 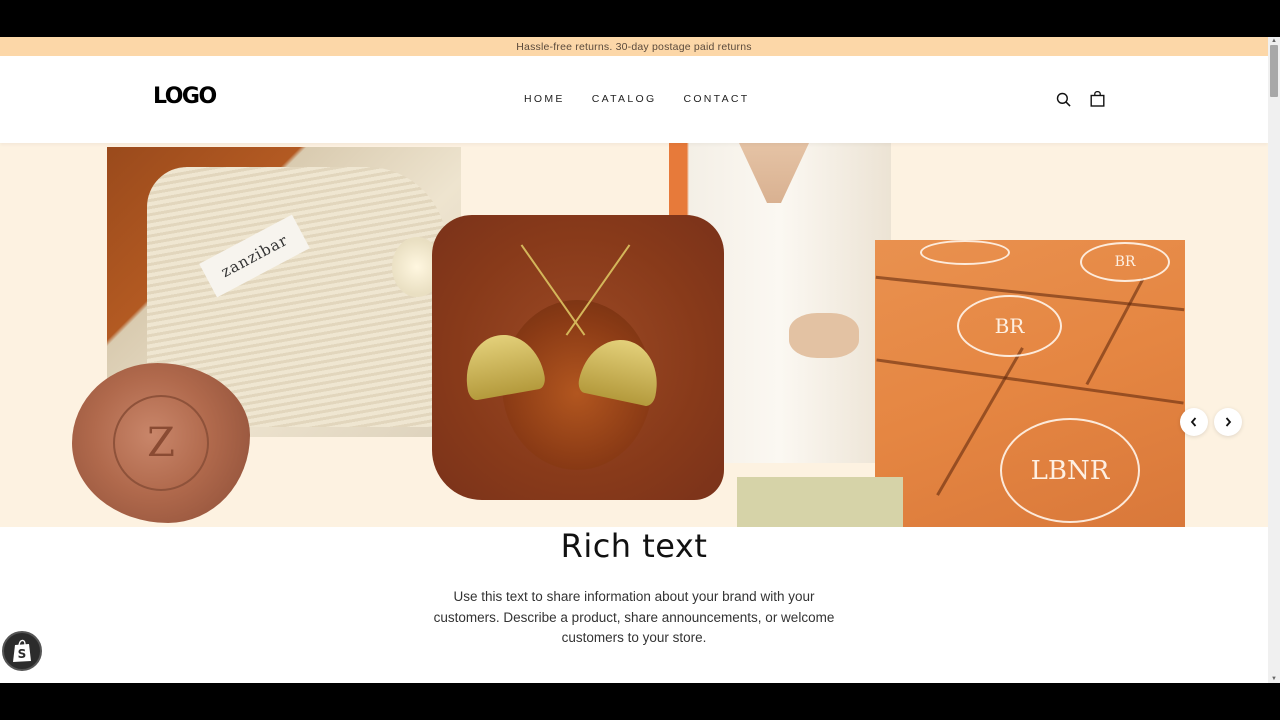 I want to click on nav-contact: CONTACT, so click(x=716, y=99).